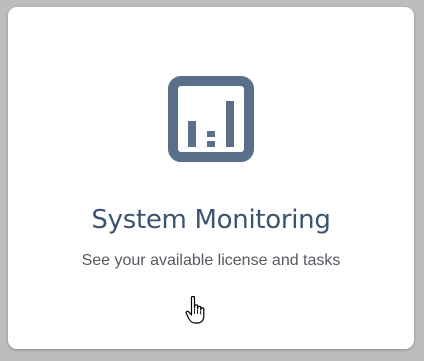  What do you see at coordinates (211, 119) in the screenshot?
I see `bar-chart-icon` at bounding box center [211, 119].